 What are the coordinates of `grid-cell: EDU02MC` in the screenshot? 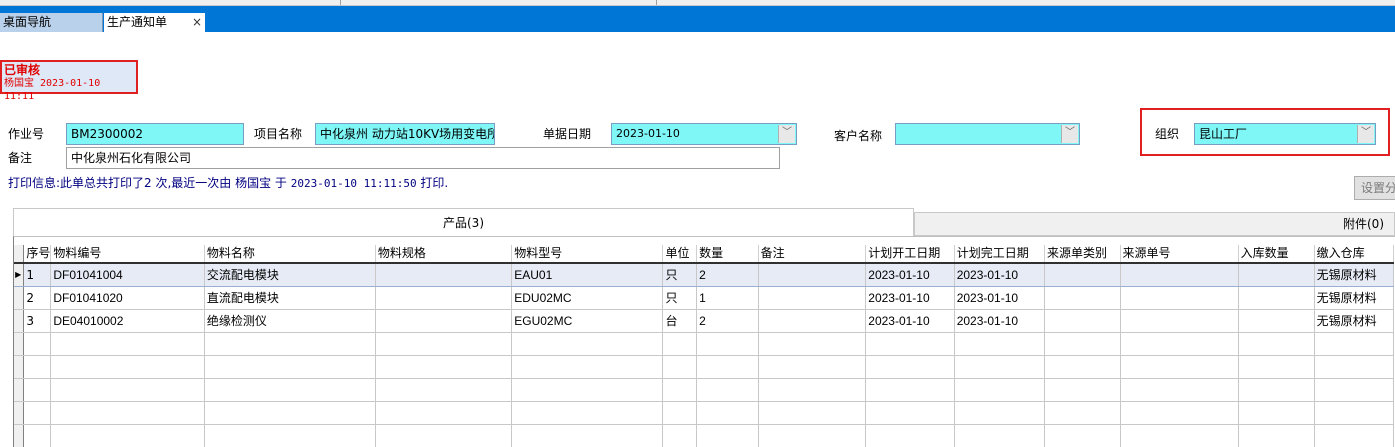 It's located at (587, 298).